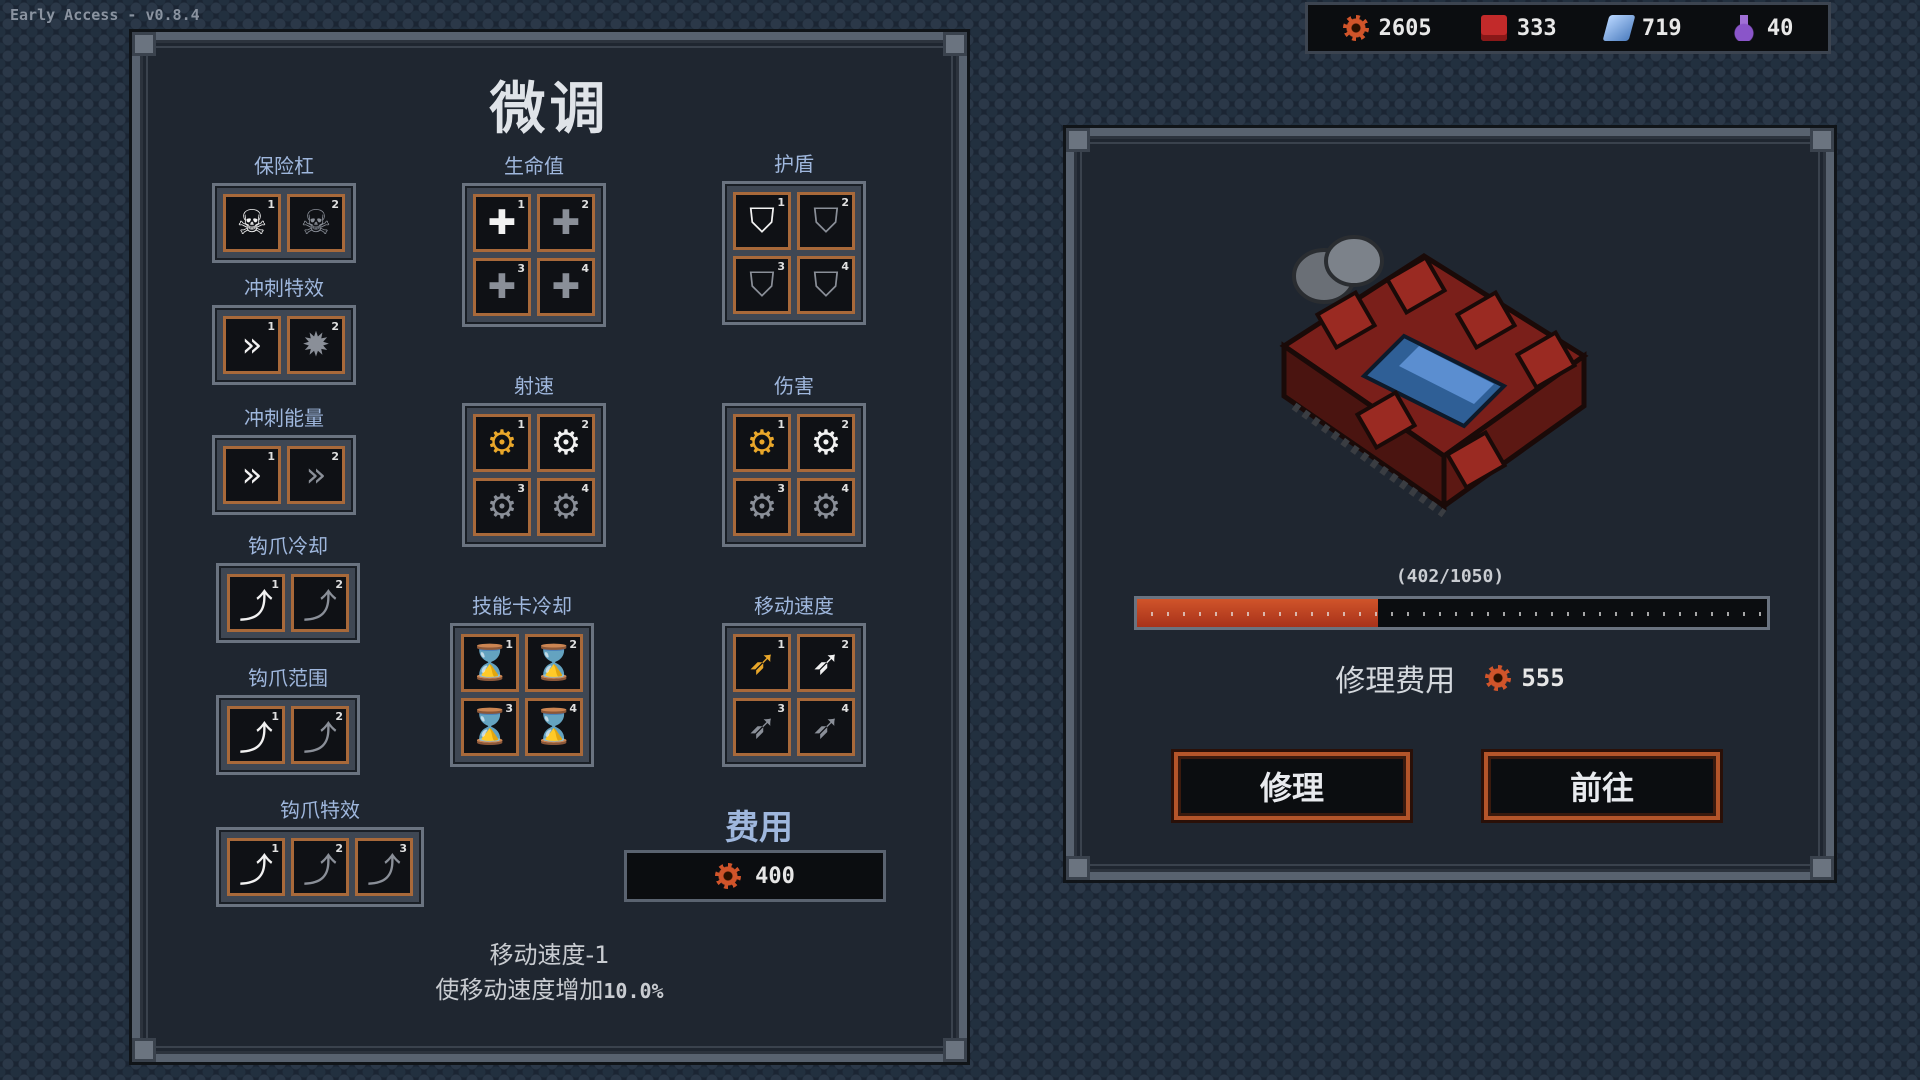 The width and height of the screenshot is (1920, 1080). Describe the element at coordinates (762, 285) in the screenshot. I see `shield-slot-3: ⛉ 3` at that location.